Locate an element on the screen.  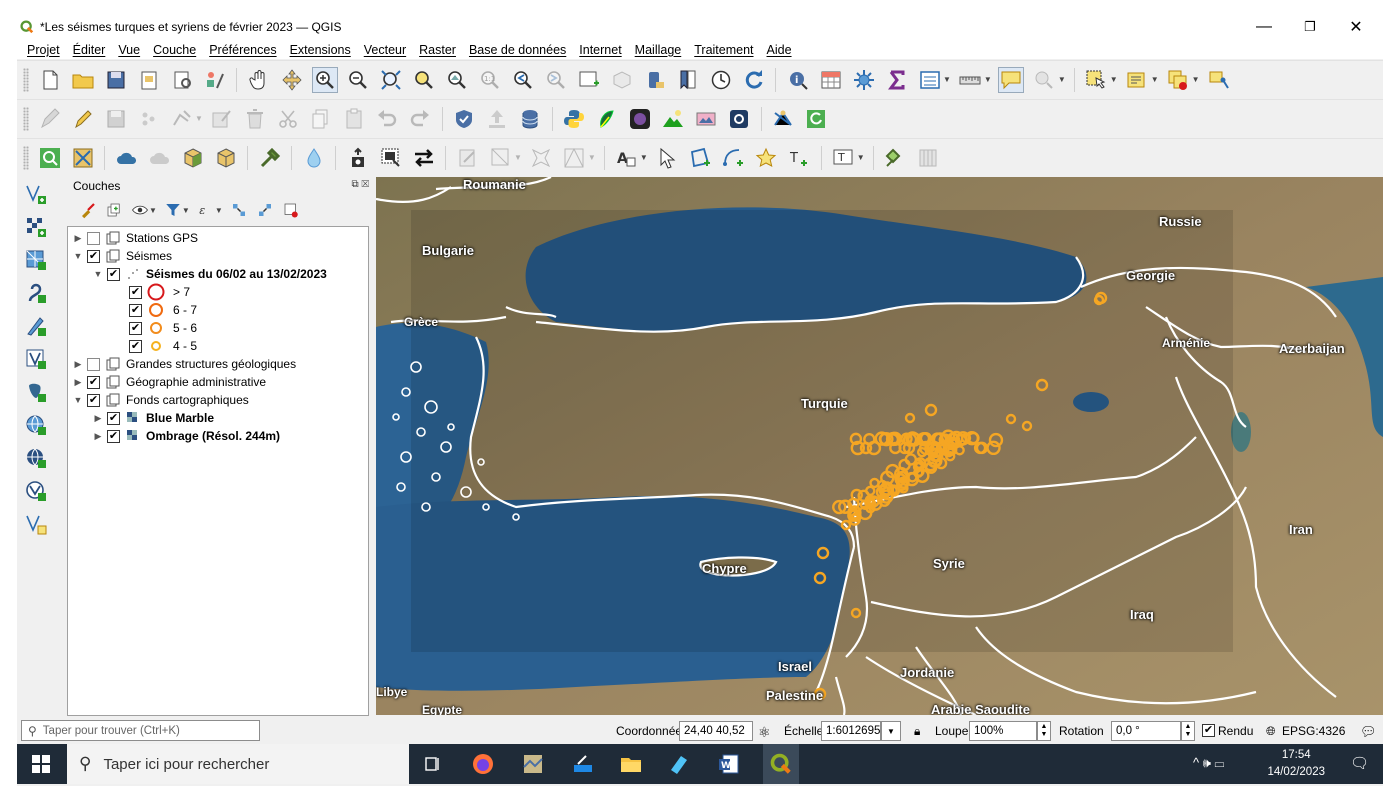
pan-to-selection-icon is located at coordinates (292, 80).